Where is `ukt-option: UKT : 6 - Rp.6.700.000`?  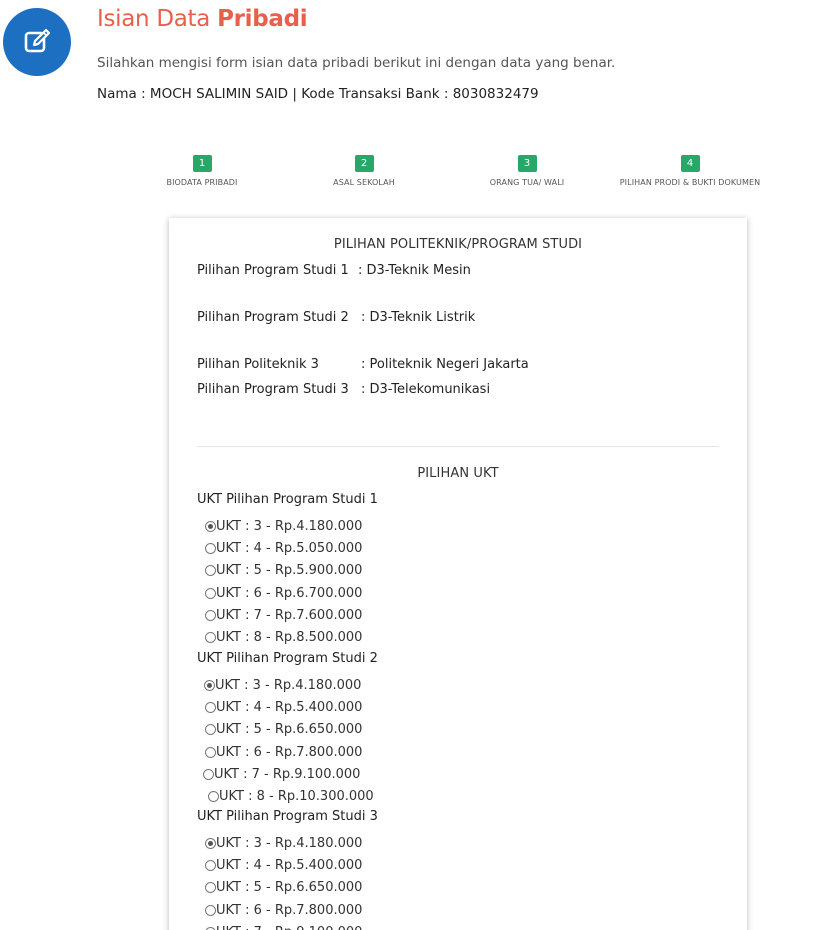 ukt-option: UKT : 6 - Rp.6.700.000 is located at coordinates (283, 593).